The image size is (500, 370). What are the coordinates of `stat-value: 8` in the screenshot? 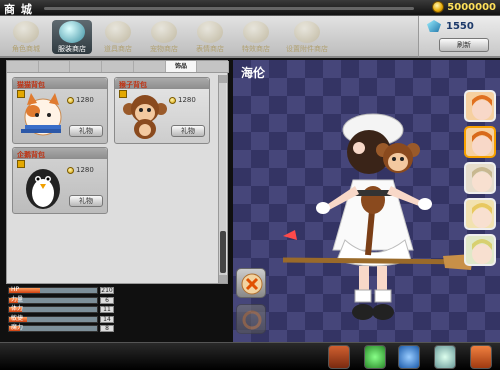 It's located at (107, 329).